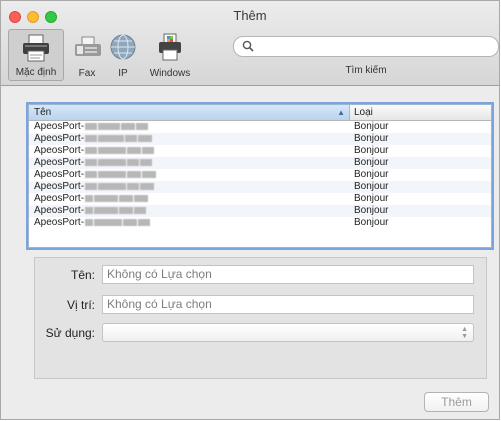 The image size is (501, 421). I want to click on globe-icon, so click(123, 48).